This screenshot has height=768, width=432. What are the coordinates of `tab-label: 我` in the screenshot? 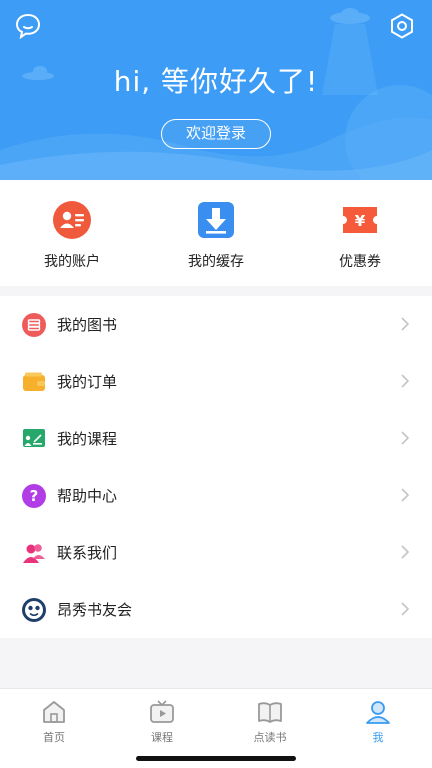 It's located at (378, 737).